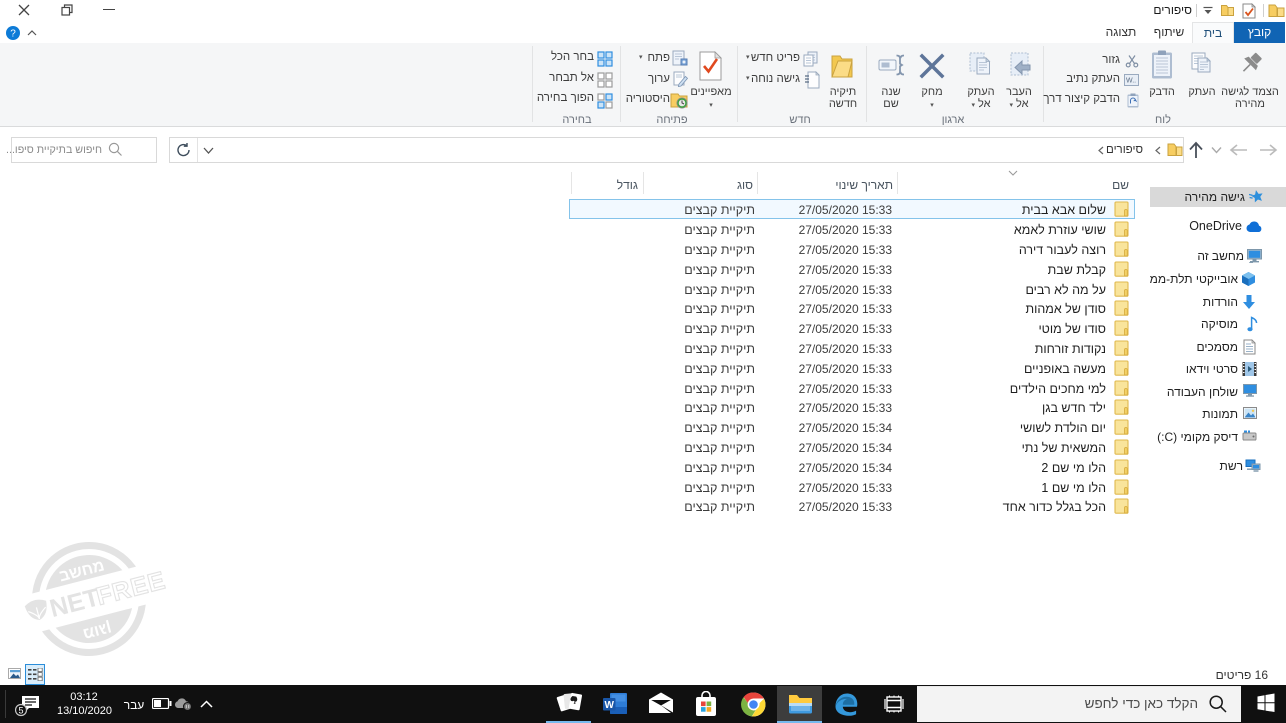 The image size is (1286, 723). Describe the element at coordinates (609, 705) in the screenshot. I see `svg-text: W` at that location.